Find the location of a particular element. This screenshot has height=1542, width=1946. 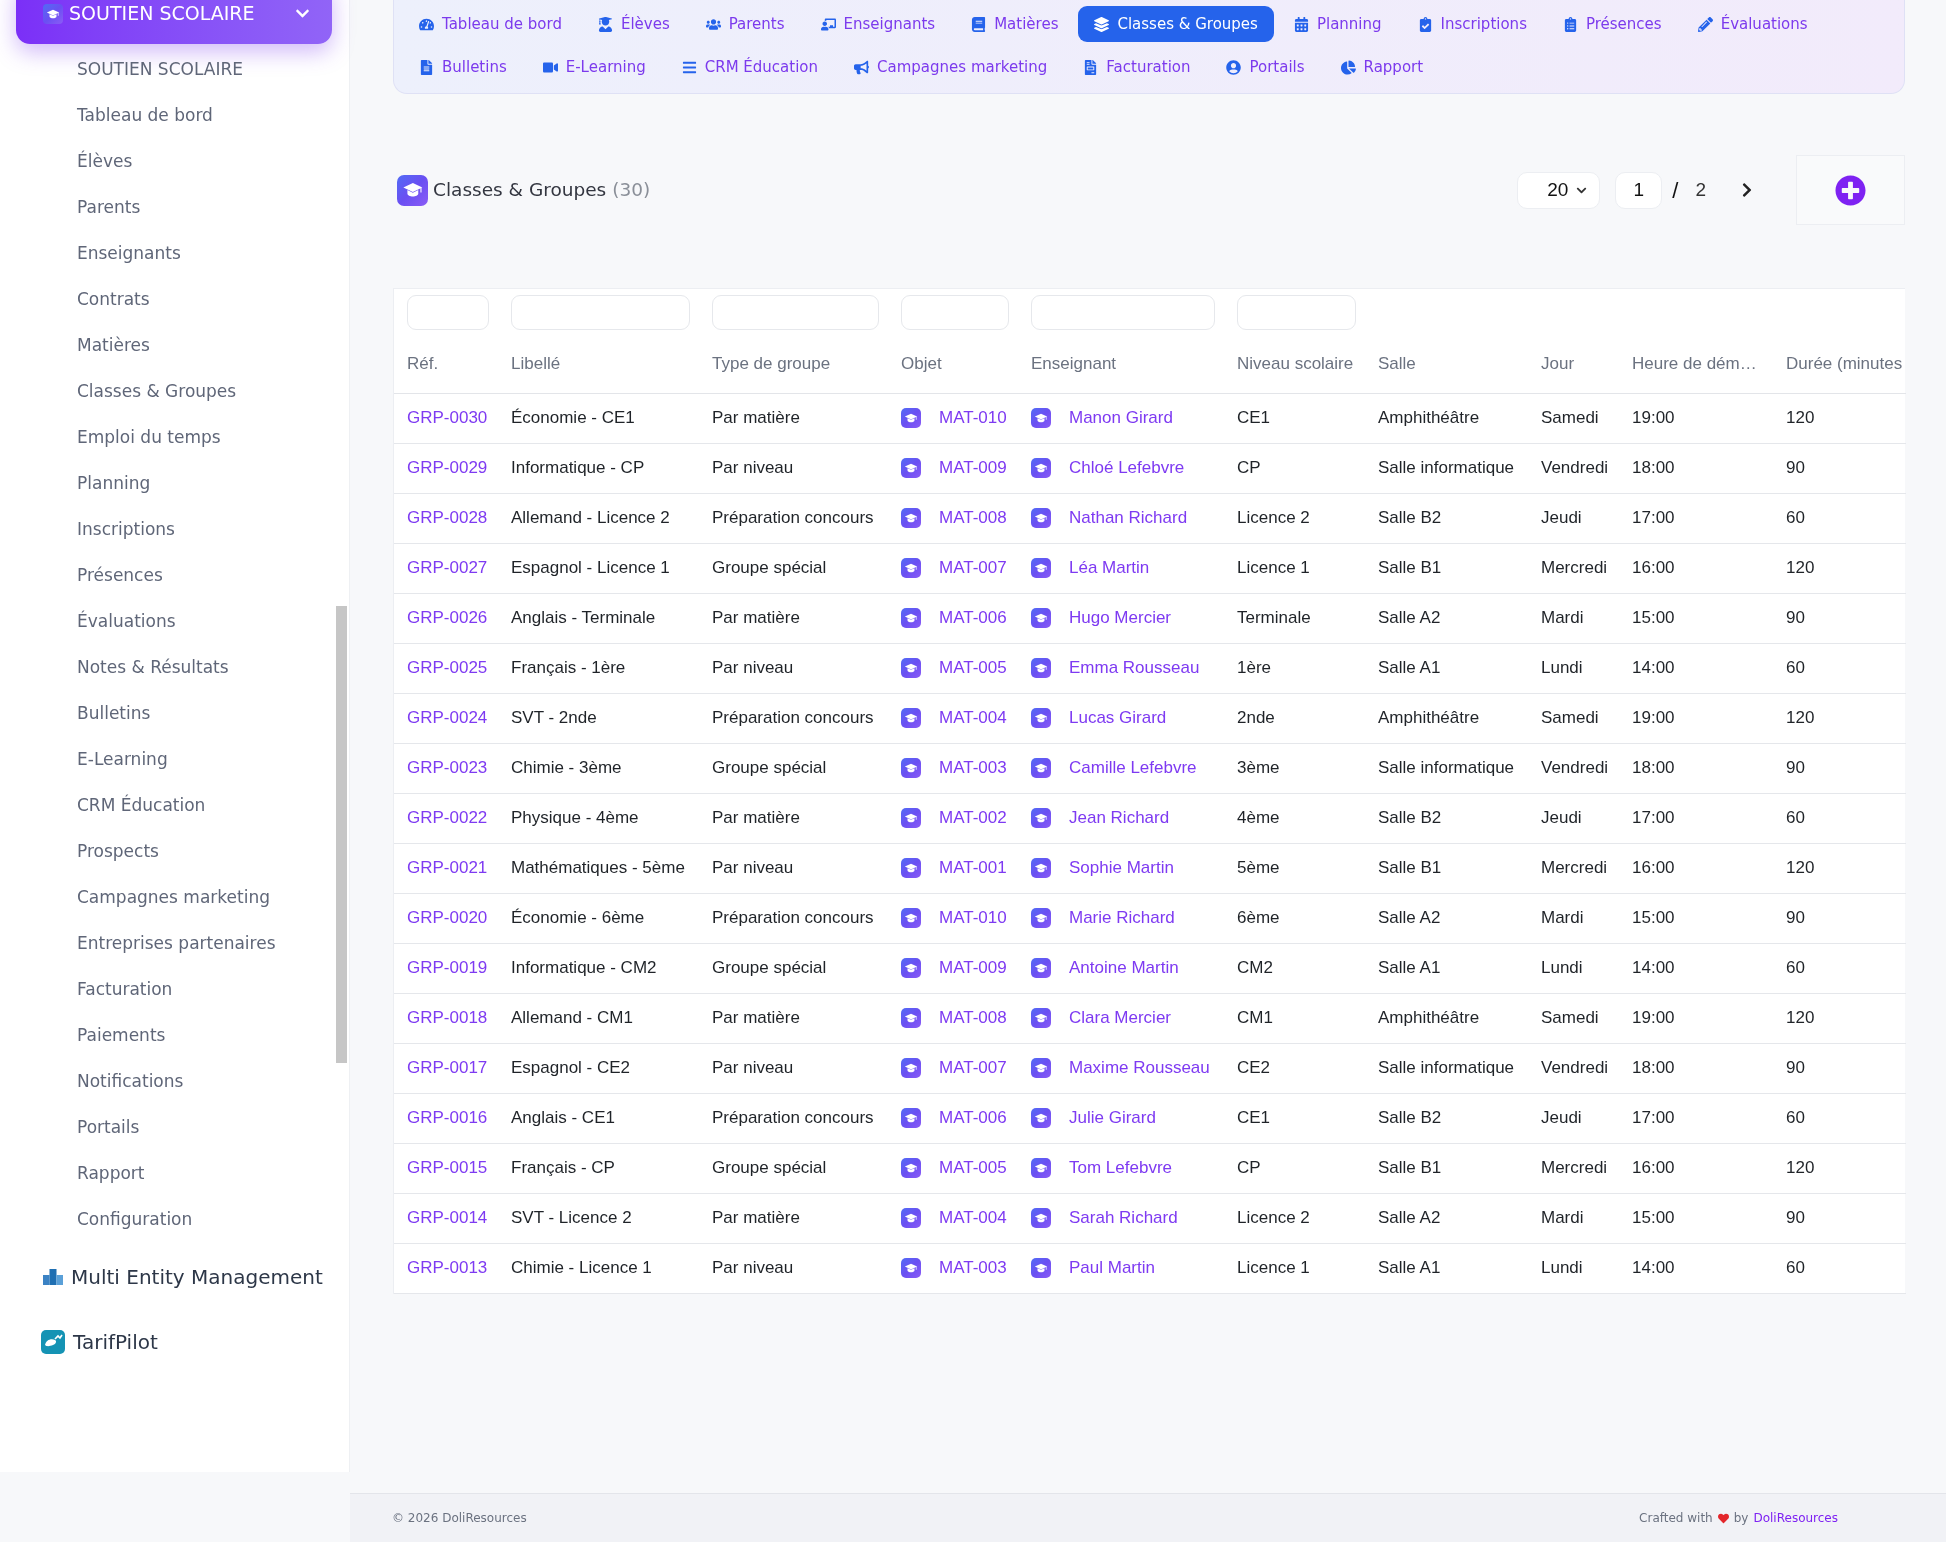

next-page-button is located at coordinates (1747, 190).